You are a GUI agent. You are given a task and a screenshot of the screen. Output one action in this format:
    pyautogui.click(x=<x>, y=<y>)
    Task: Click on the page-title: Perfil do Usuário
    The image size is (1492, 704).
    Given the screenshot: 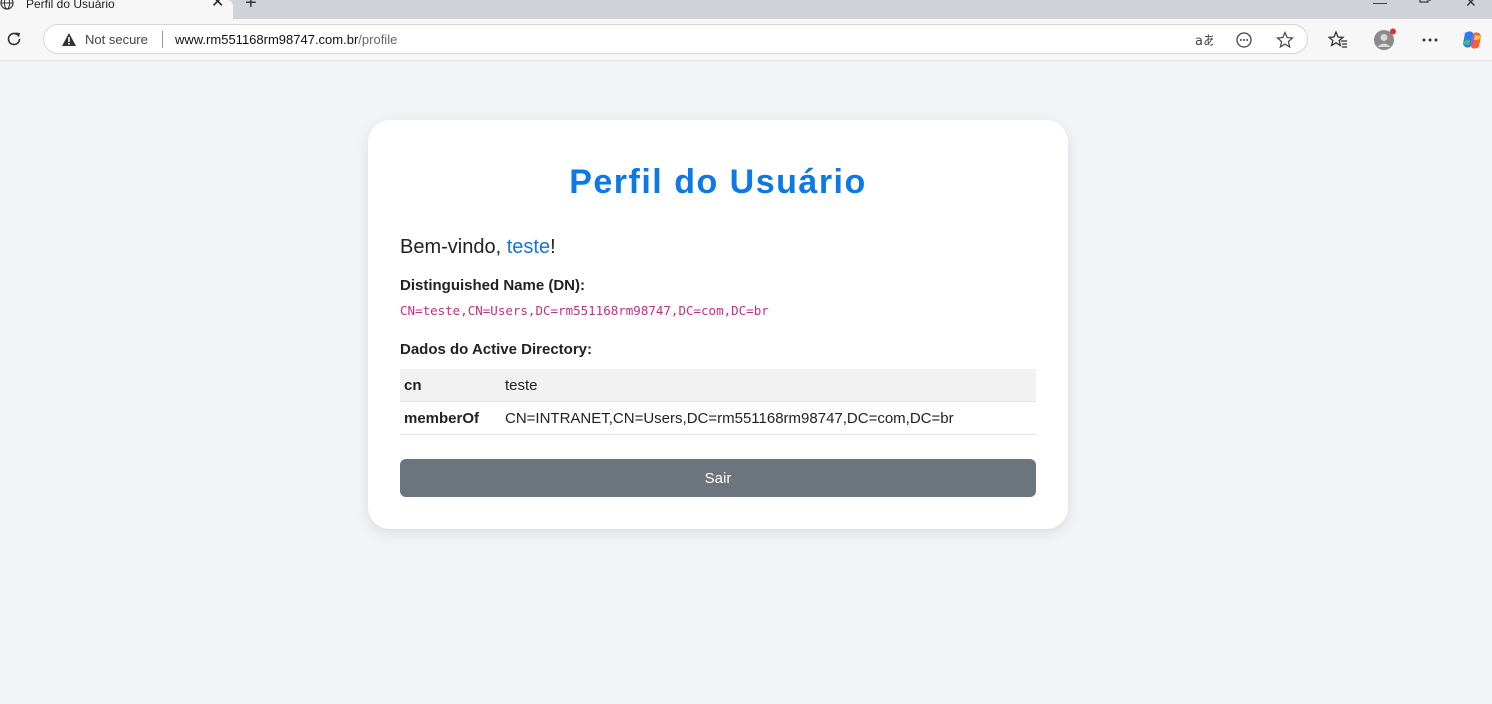 What is the action you would take?
    pyautogui.click(x=718, y=182)
    